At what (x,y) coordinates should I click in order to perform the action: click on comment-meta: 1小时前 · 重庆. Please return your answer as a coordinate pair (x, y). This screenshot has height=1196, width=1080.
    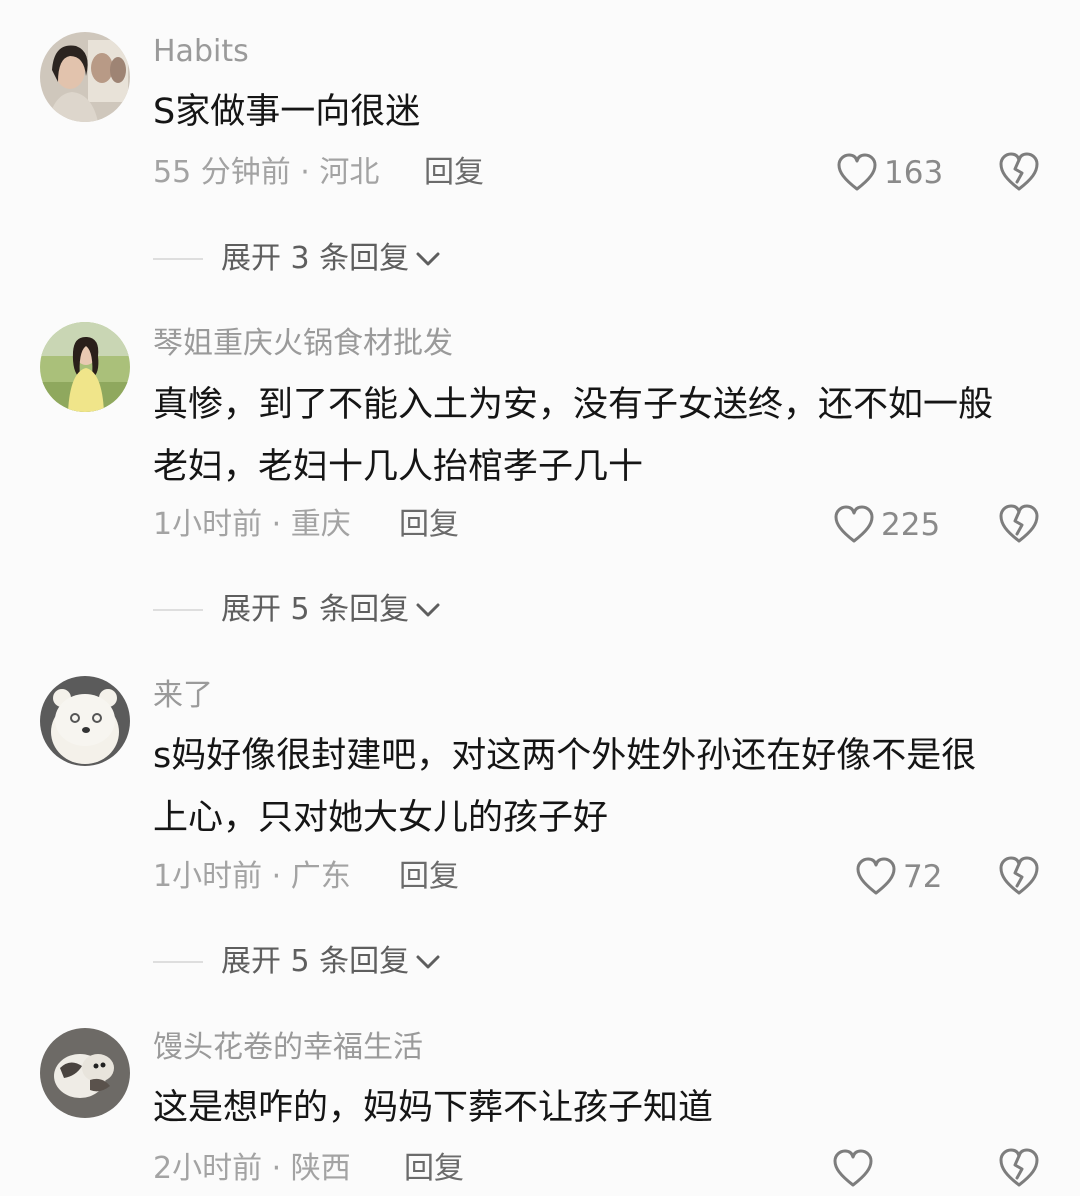
    Looking at the image, I should click on (252, 524).